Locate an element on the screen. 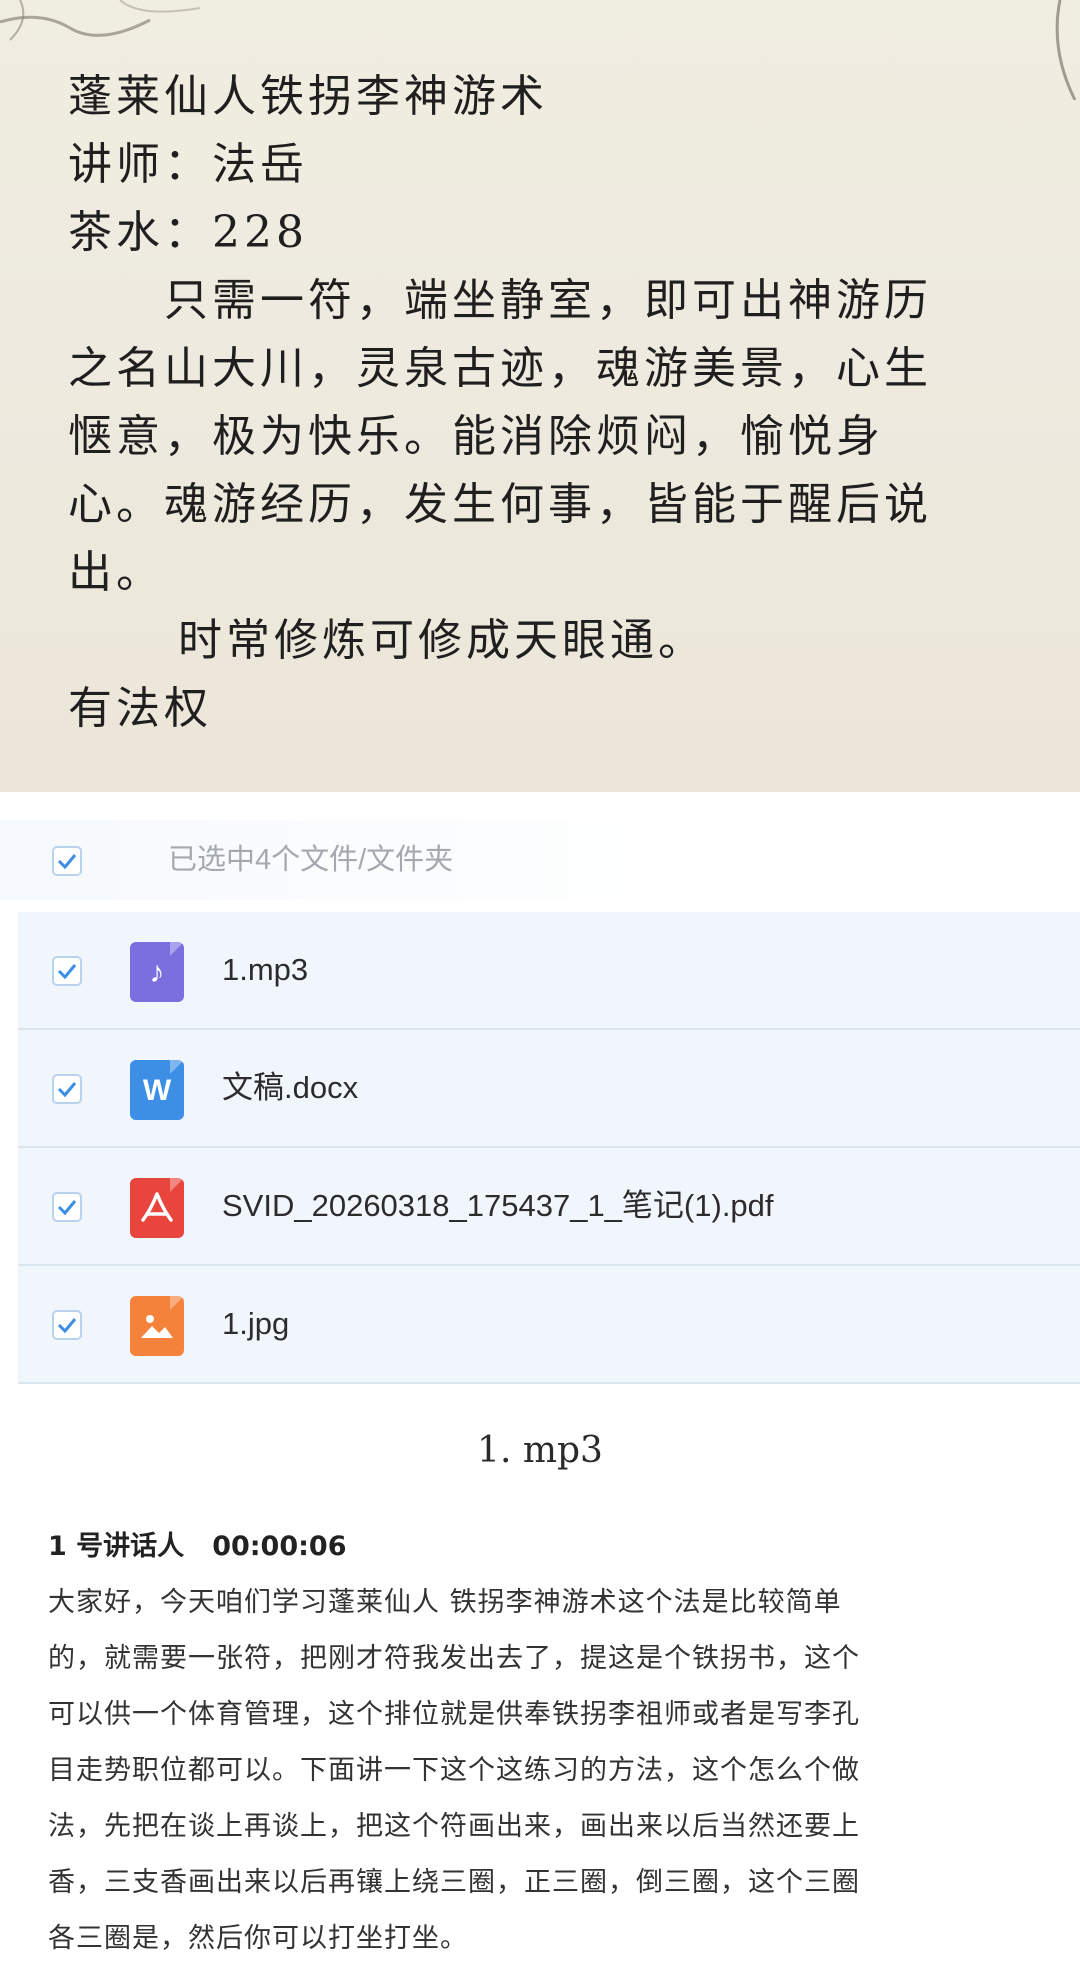 Image resolution: width=1080 pixels, height=1984 pixels. file-name: 1.jpg is located at coordinates (255, 1324).